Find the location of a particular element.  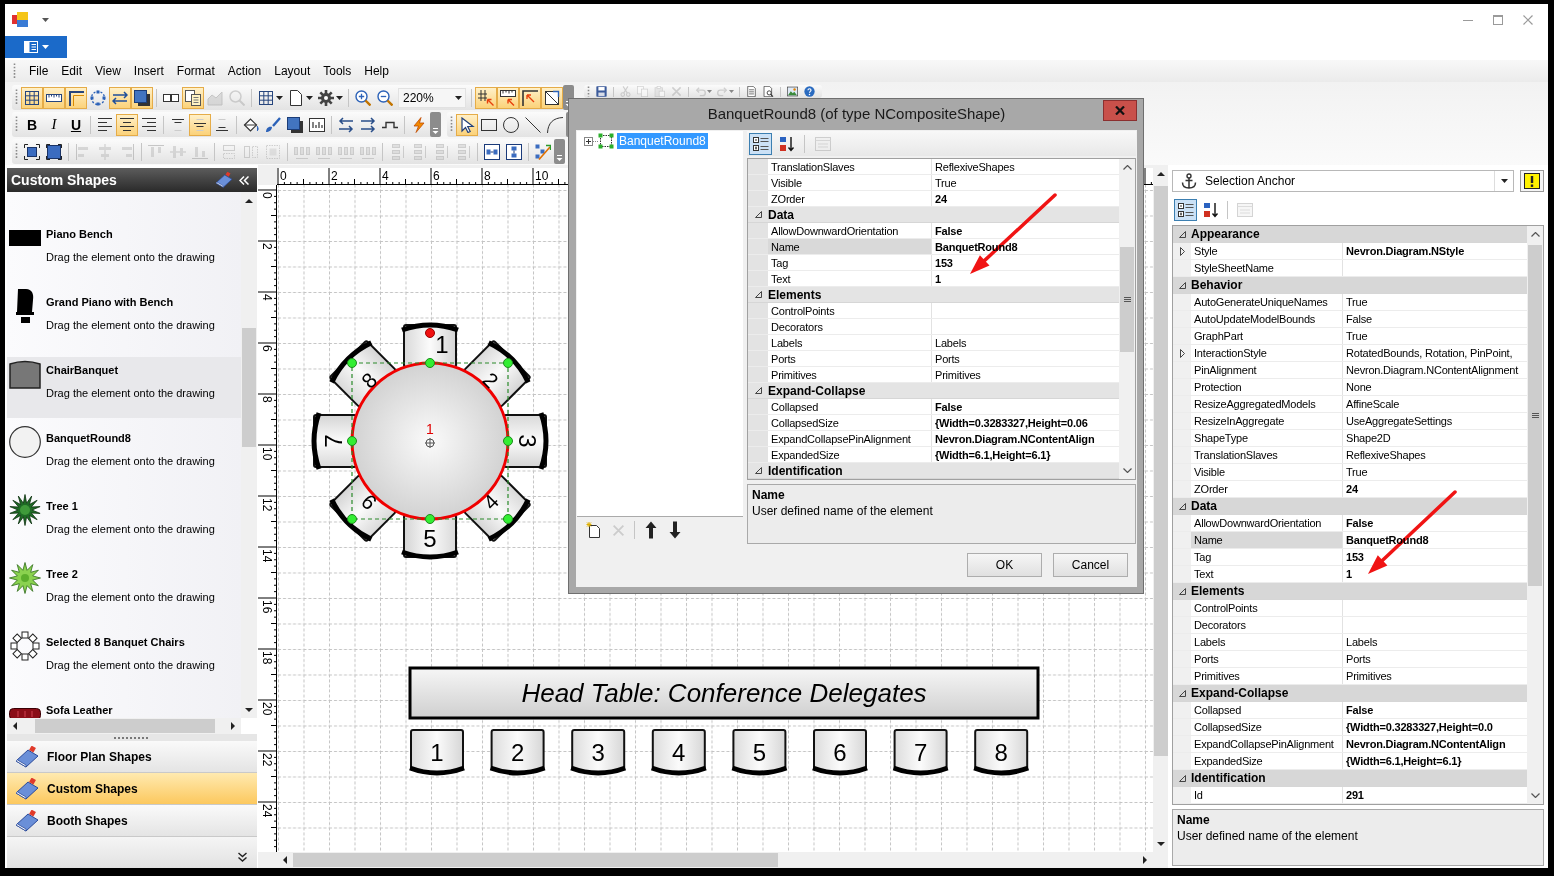

property-value: 1 is located at coordinates (1435, 574).